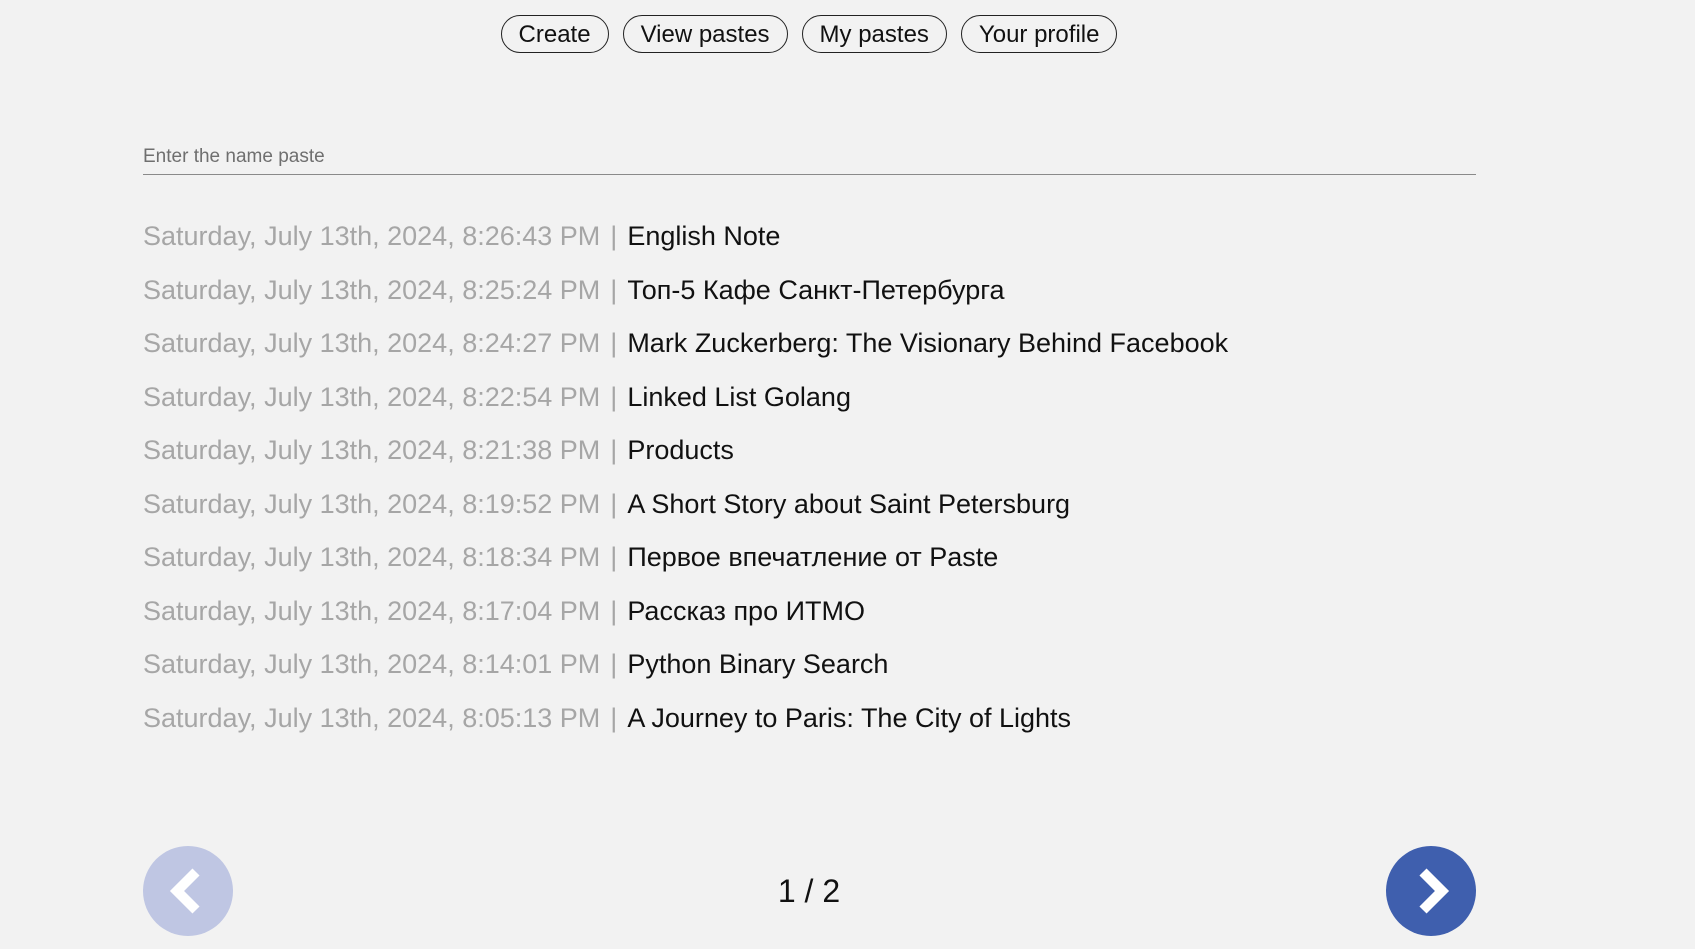 The height and width of the screenshot is (949, 1695). Describe the element at coordinates (1434, 891) in the screenshot. I see `chevron-right-icon` at that location.